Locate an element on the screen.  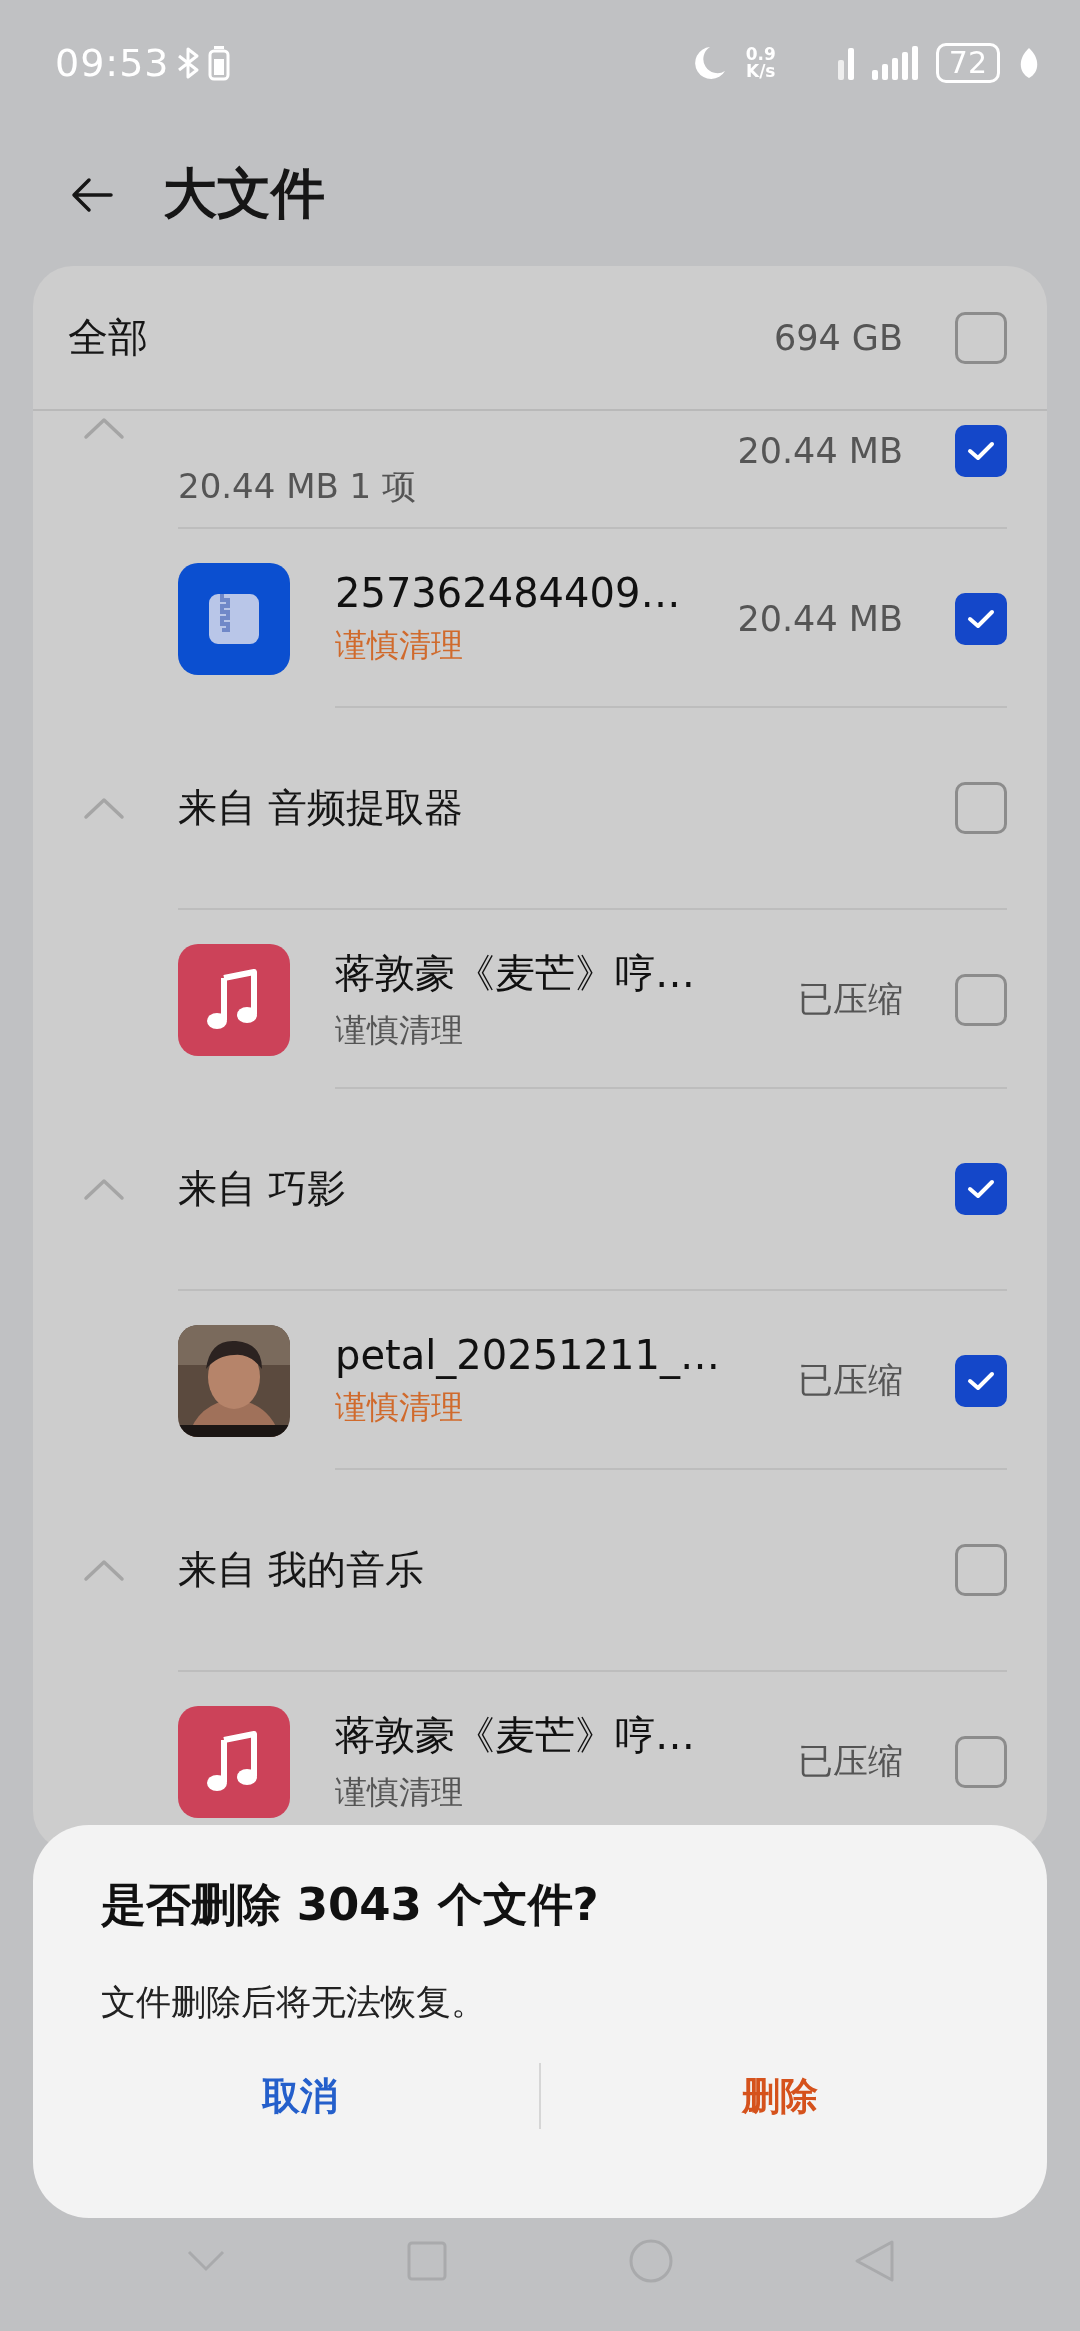
cancel-button: 取消 is located at coordinates (300, 2096).